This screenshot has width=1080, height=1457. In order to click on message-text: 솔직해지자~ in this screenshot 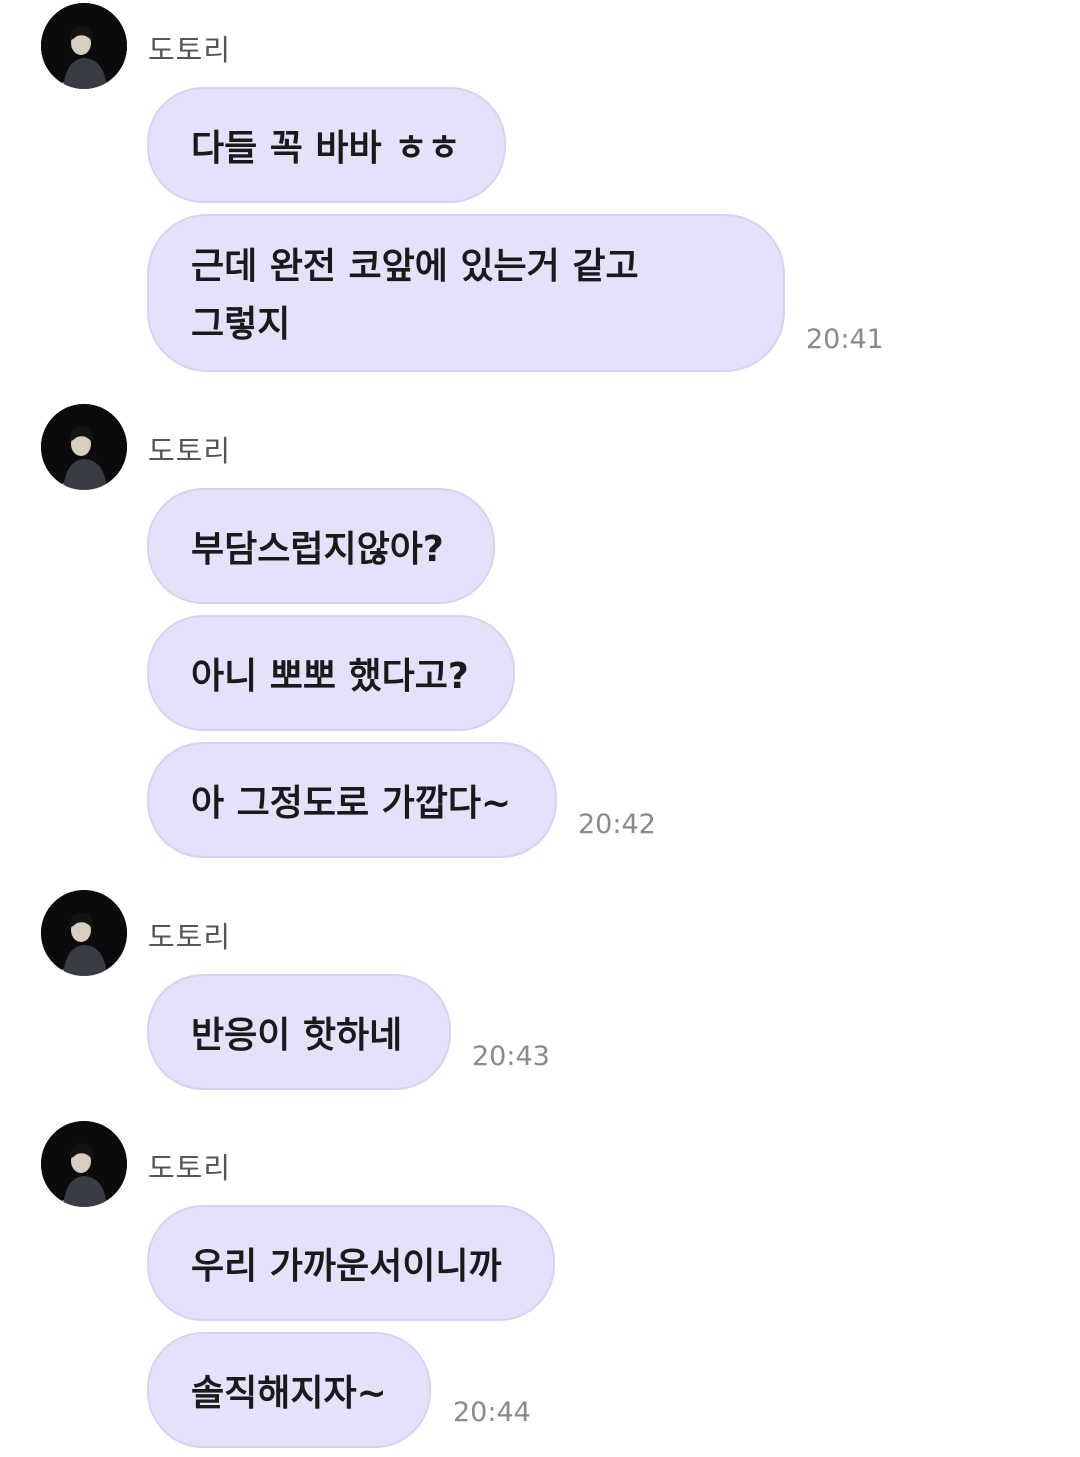, I will do `click(289, 1393)`.